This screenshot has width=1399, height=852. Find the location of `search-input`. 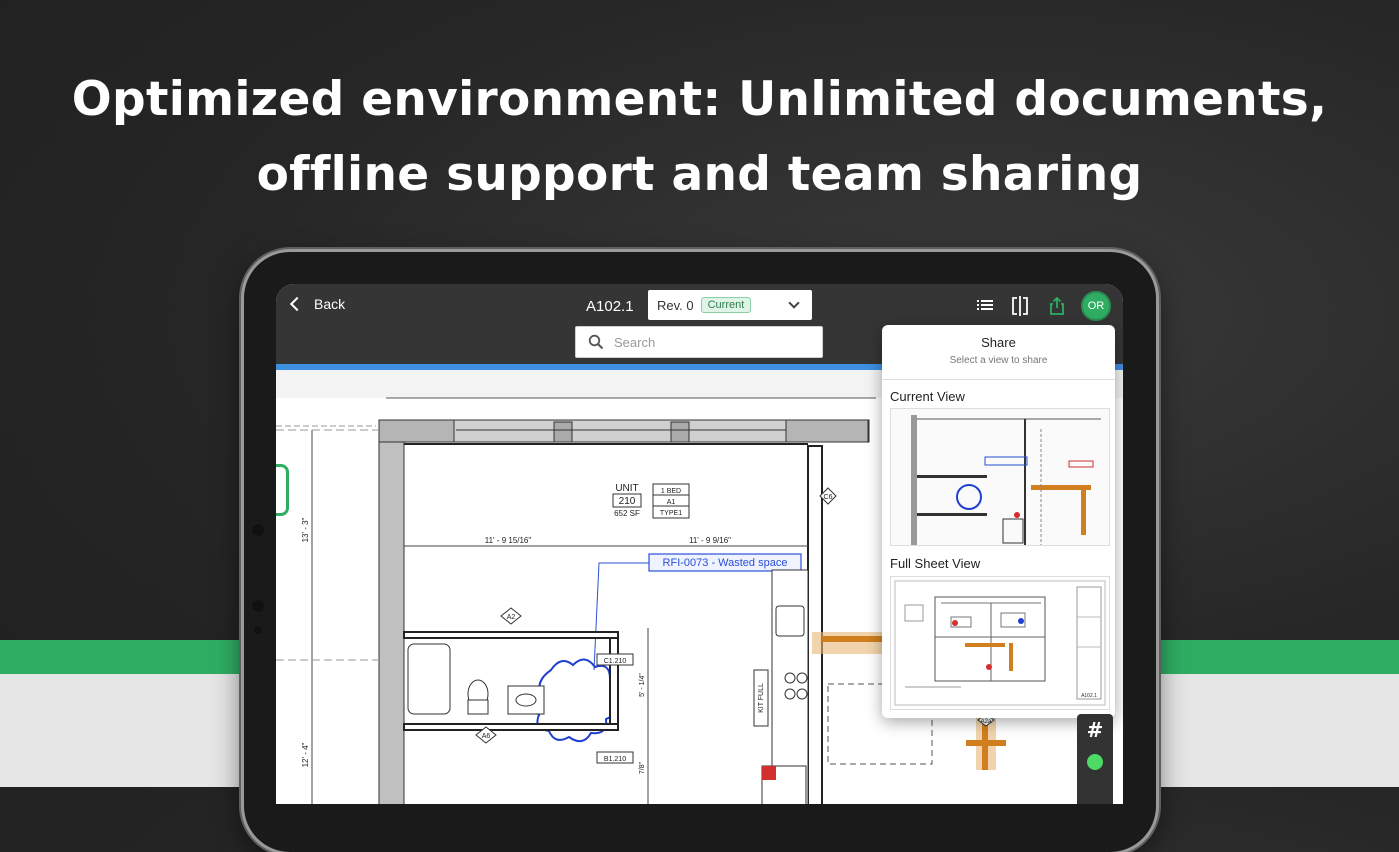

search-input is located at coordinates (709, 342).